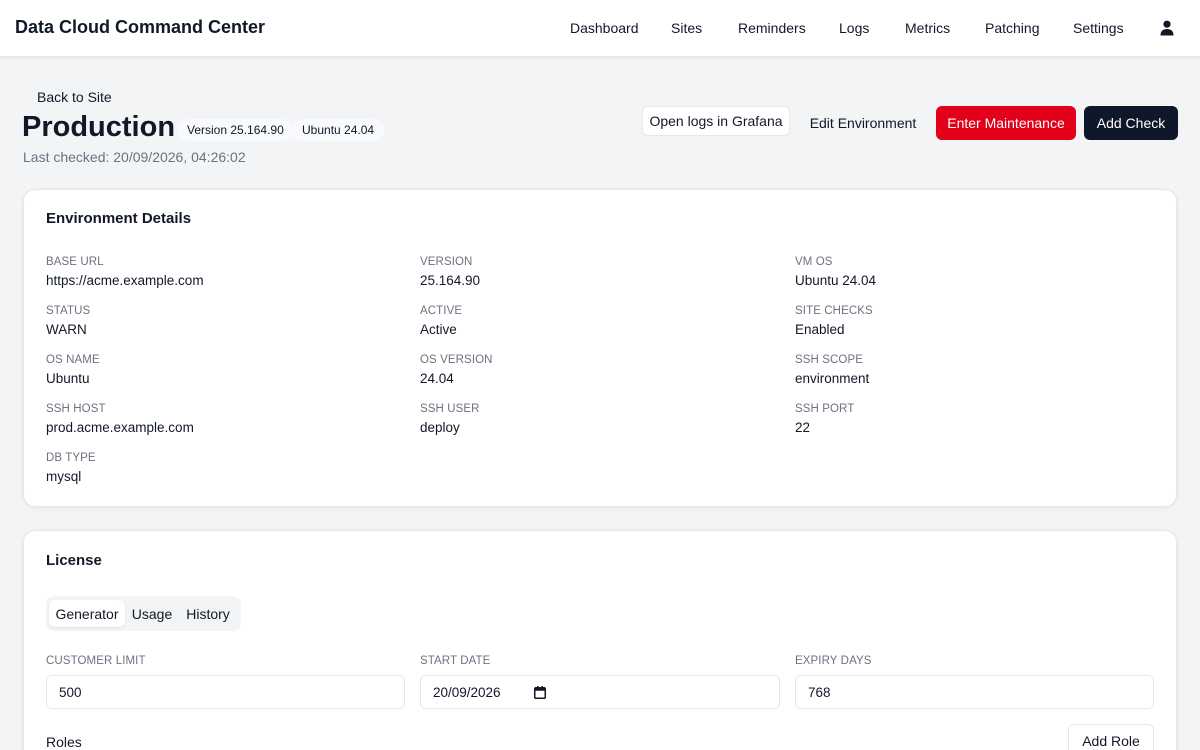 The width and height of the screenshot is (1200, 750). I want to click on tab-generator: Generator, so click(87, 613).